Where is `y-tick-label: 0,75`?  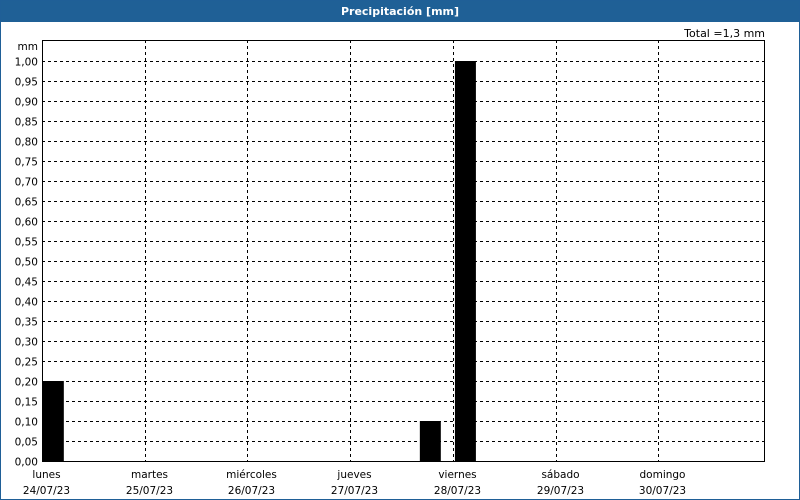 y-tick-label: 0,75 is located at coordinates (26, 163).